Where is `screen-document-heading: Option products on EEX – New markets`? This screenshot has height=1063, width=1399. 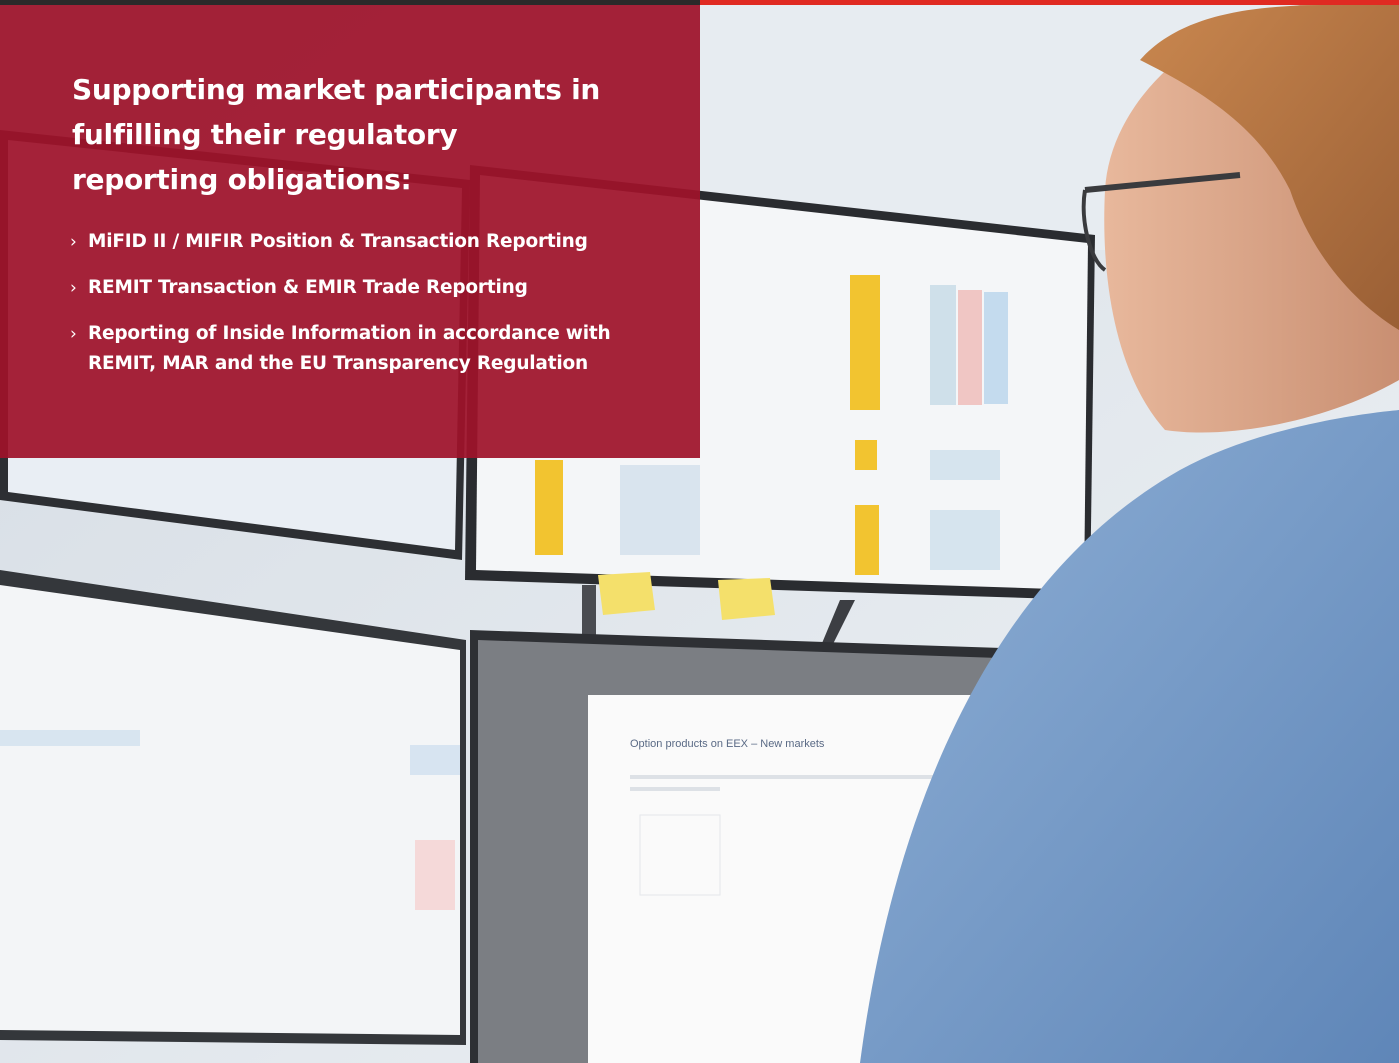
screen-document-heading: Option products on EEX – New markets is located at coordinates (727, 744).